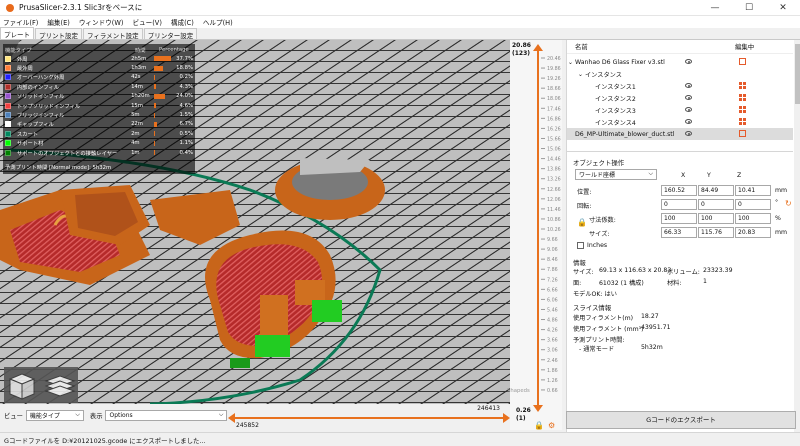  What do you see at coordinates (680, 122) in the screenshot?
I see `instance-row: インスタンス4` at bounding box center [680, 122].